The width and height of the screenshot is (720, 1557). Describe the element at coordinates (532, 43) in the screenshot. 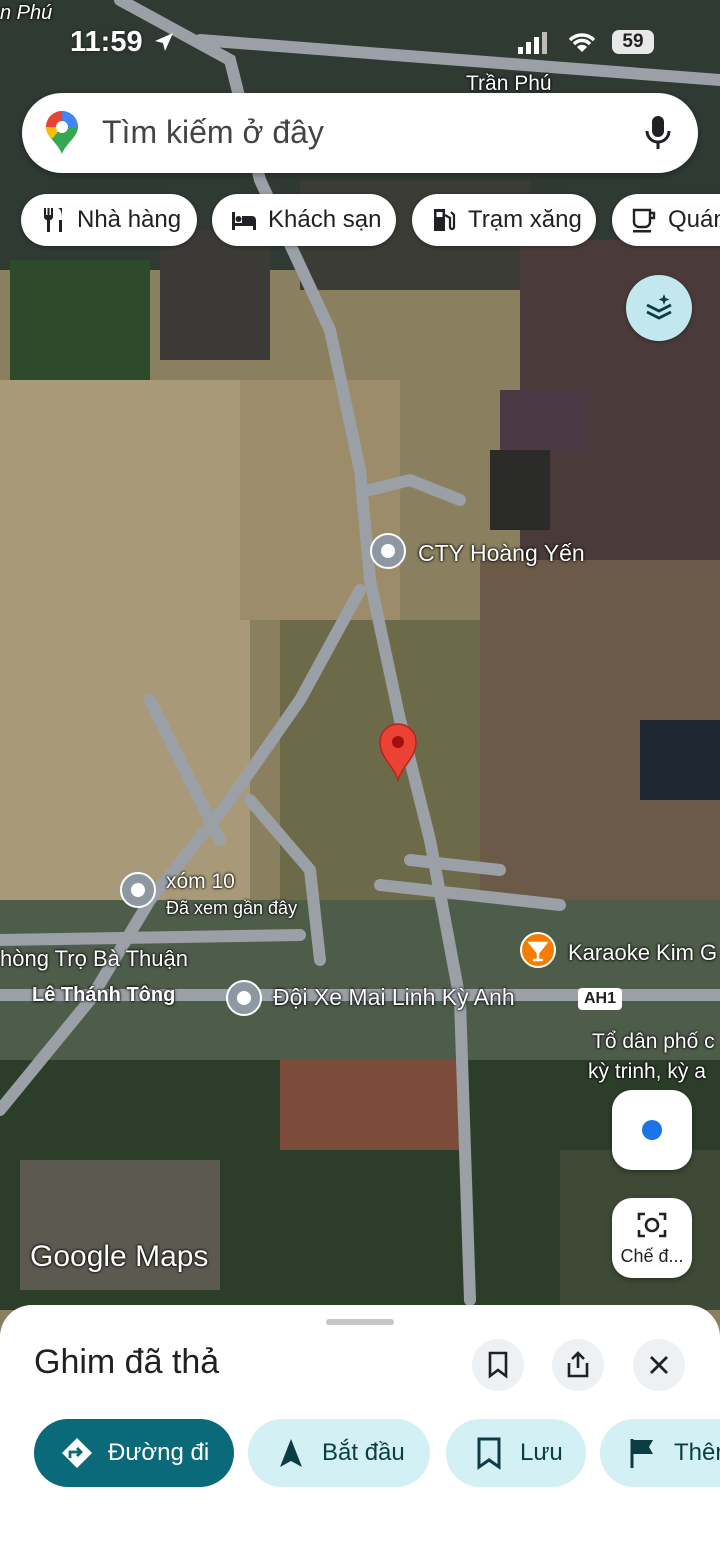

I see `cellular-signal-icon` at that location.